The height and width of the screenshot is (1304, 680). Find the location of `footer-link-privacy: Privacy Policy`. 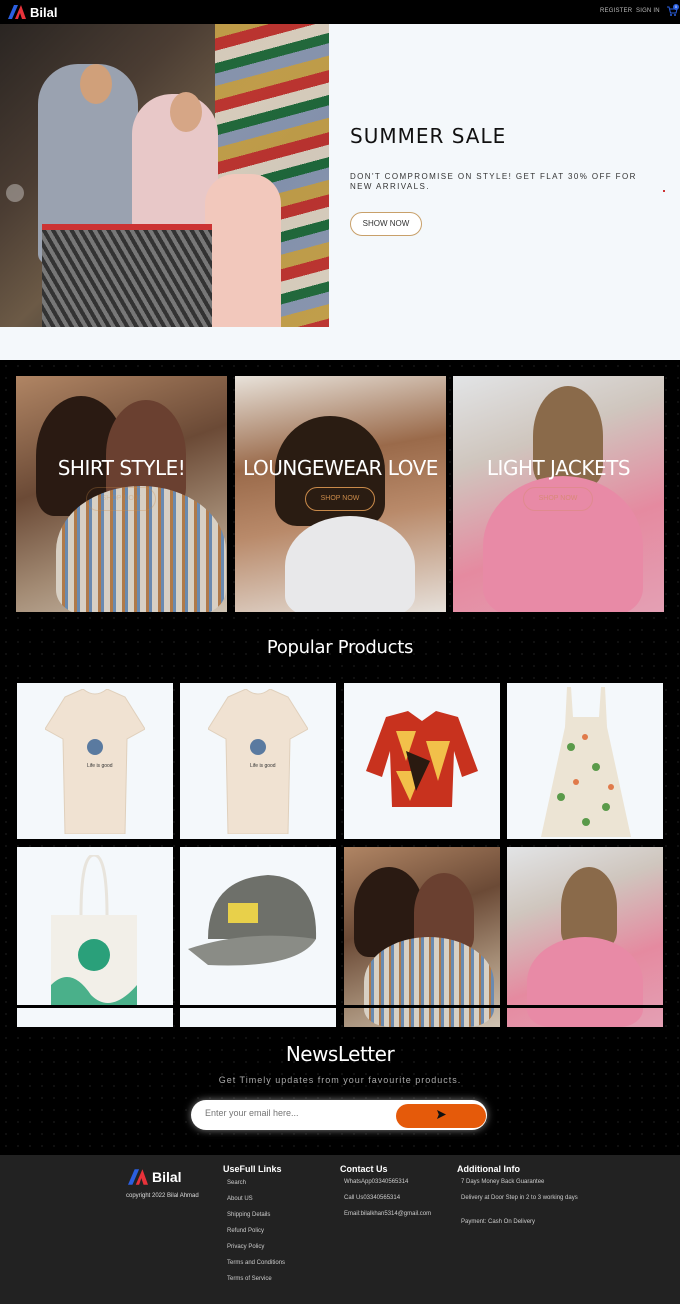

footer-link-privacy: Privacy Policy is located at coordinates (245, 1247).